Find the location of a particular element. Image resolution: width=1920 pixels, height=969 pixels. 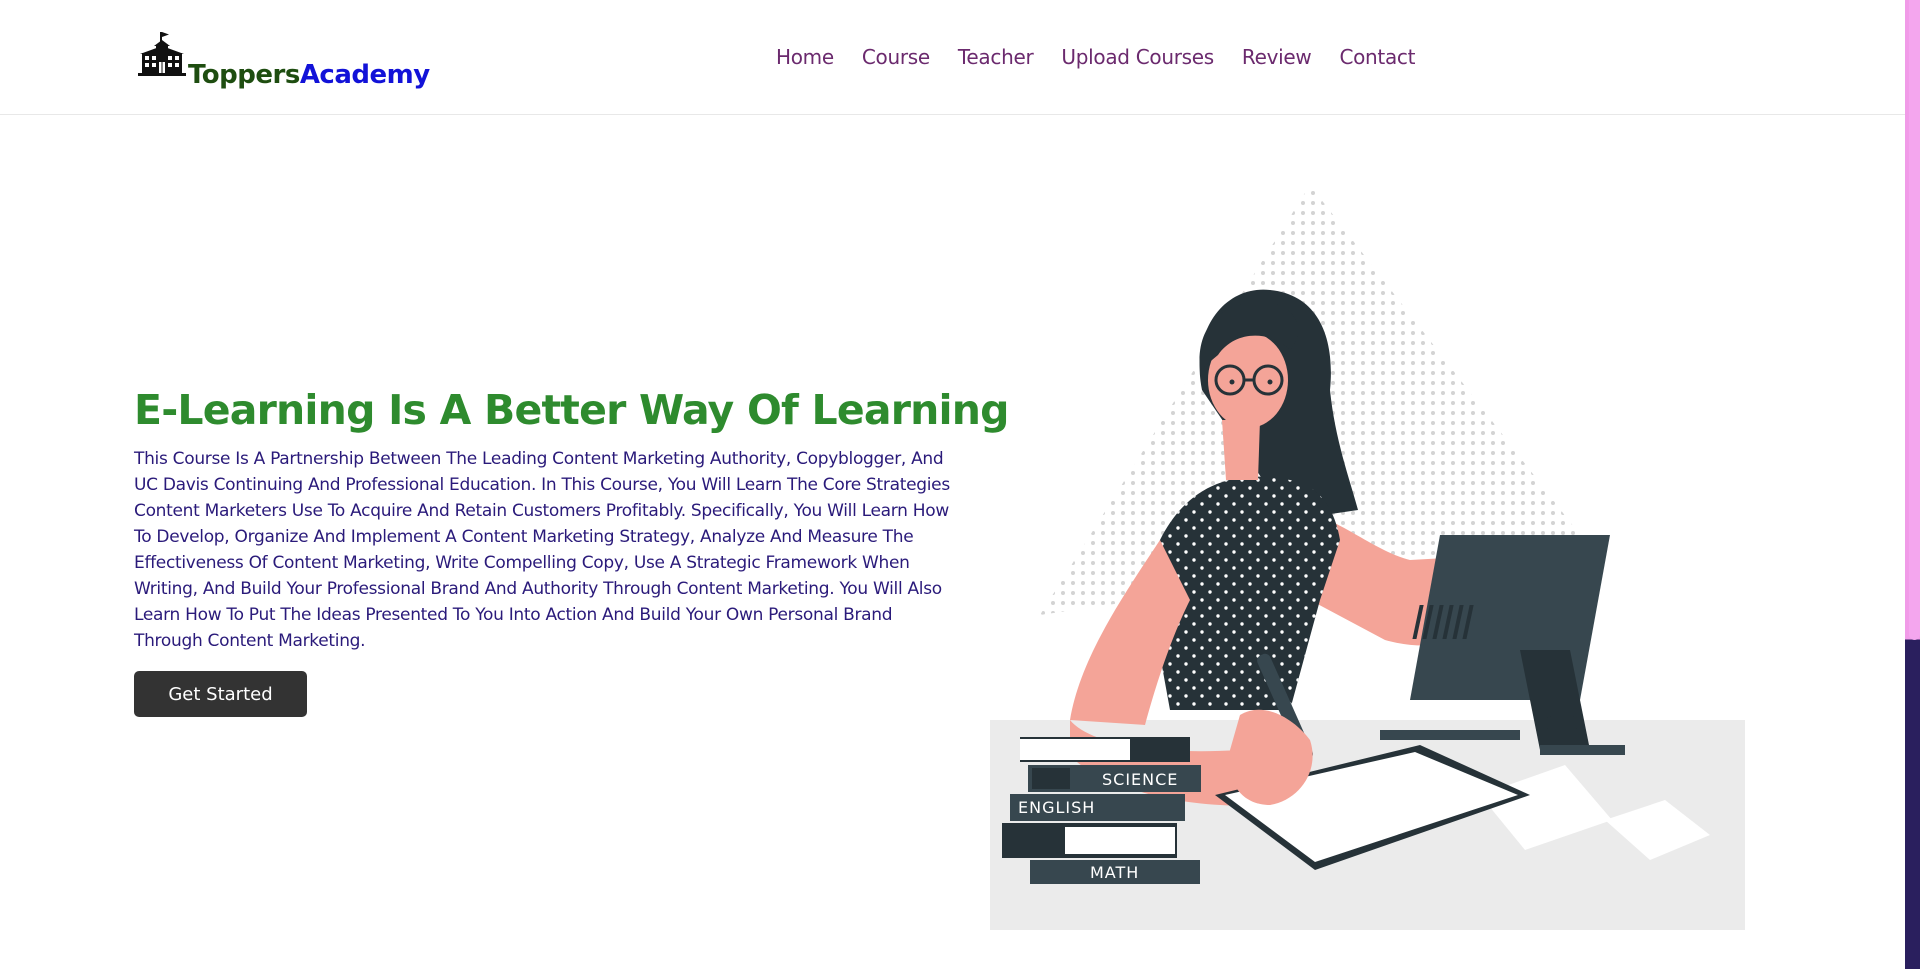

brand-name-part1: Toppers is located at coordinates (244, 75).